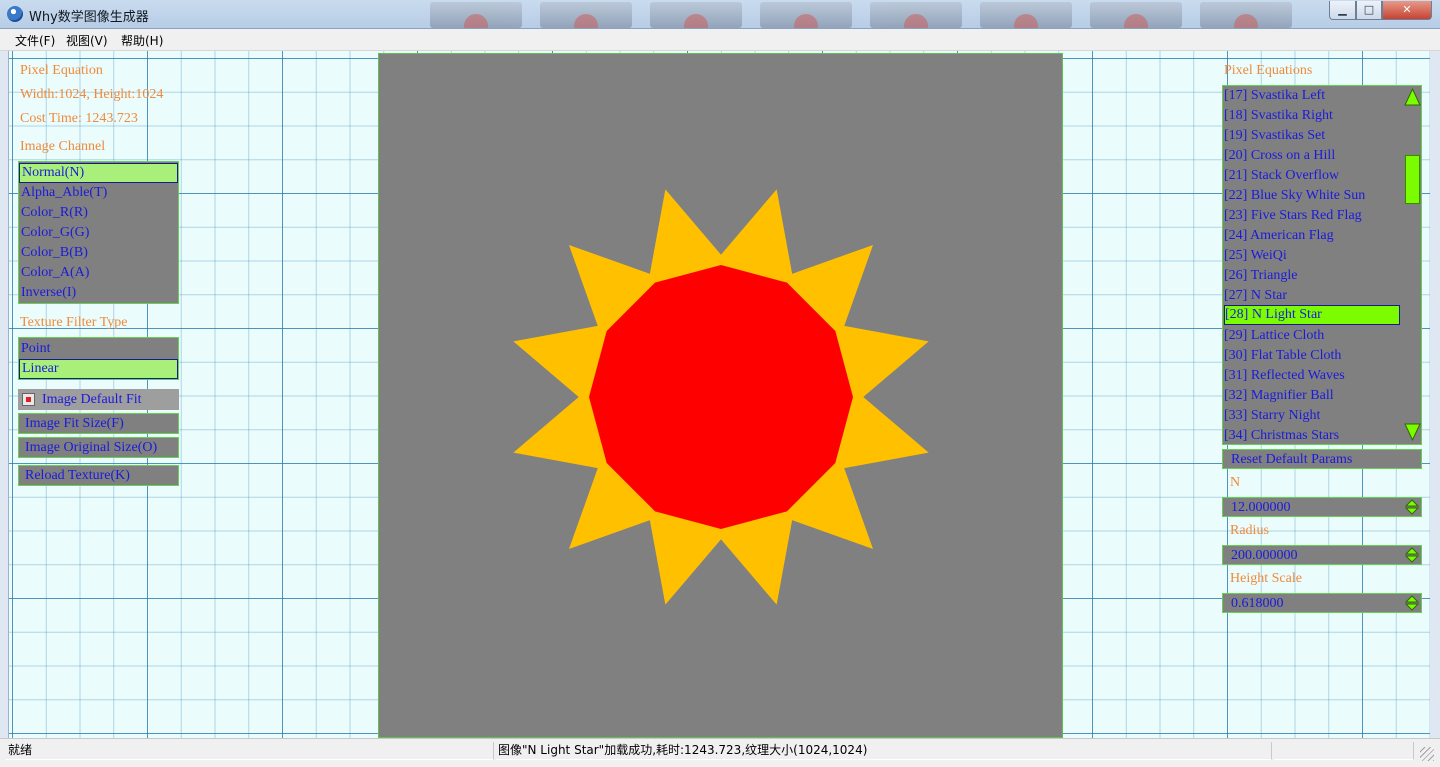 The width and height of the screenshot is (1440, 767). Describe the element at coordinates (1312, 416) in the screenshot. I see `list-item: [33] Starry Night` at that location.